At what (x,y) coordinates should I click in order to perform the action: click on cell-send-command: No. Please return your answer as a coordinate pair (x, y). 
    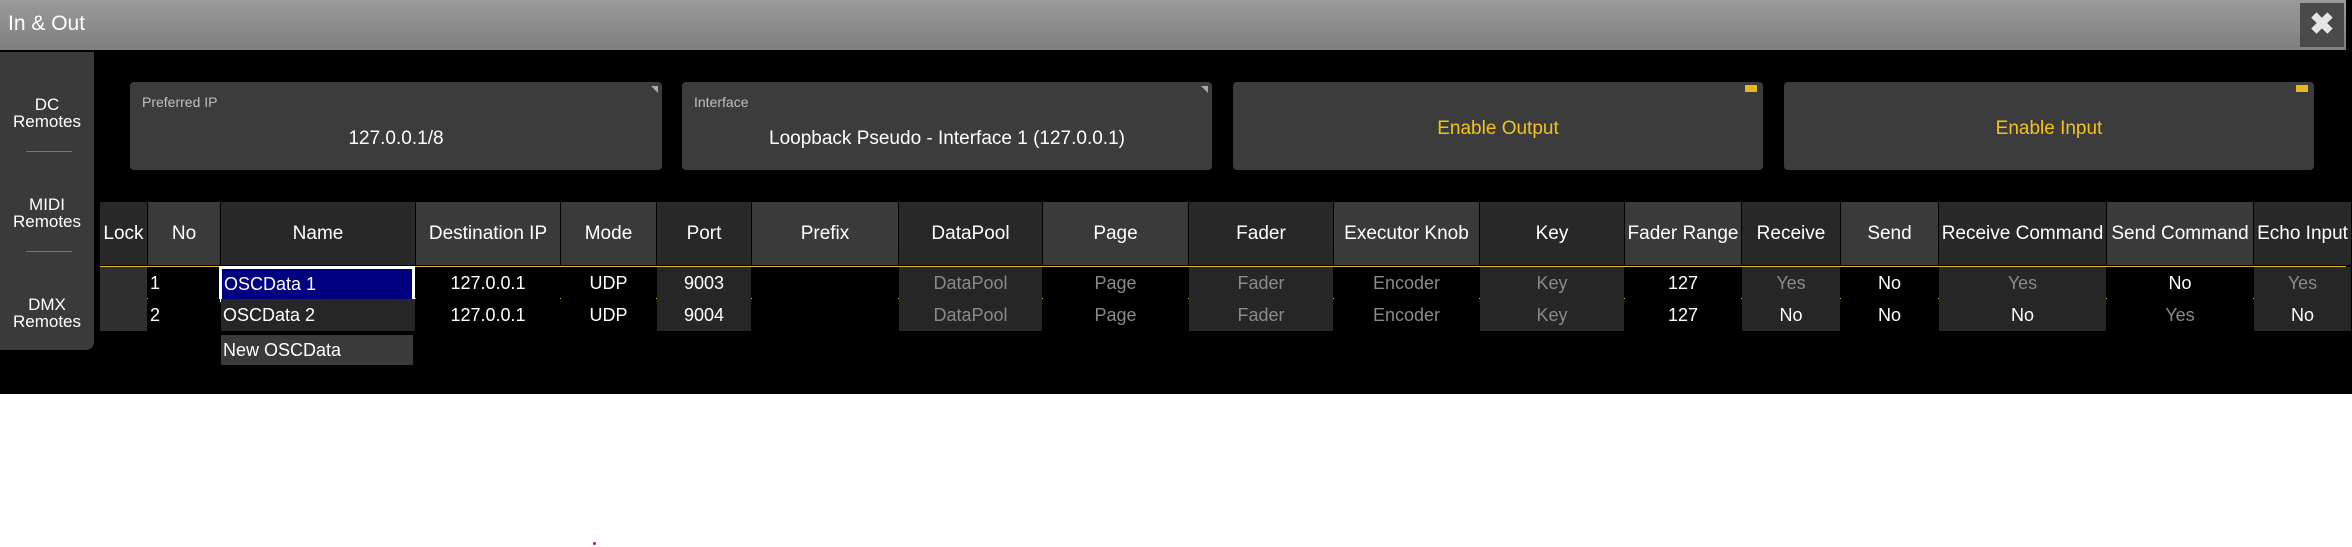
    Looking at the image, I should click on (2180, 283).